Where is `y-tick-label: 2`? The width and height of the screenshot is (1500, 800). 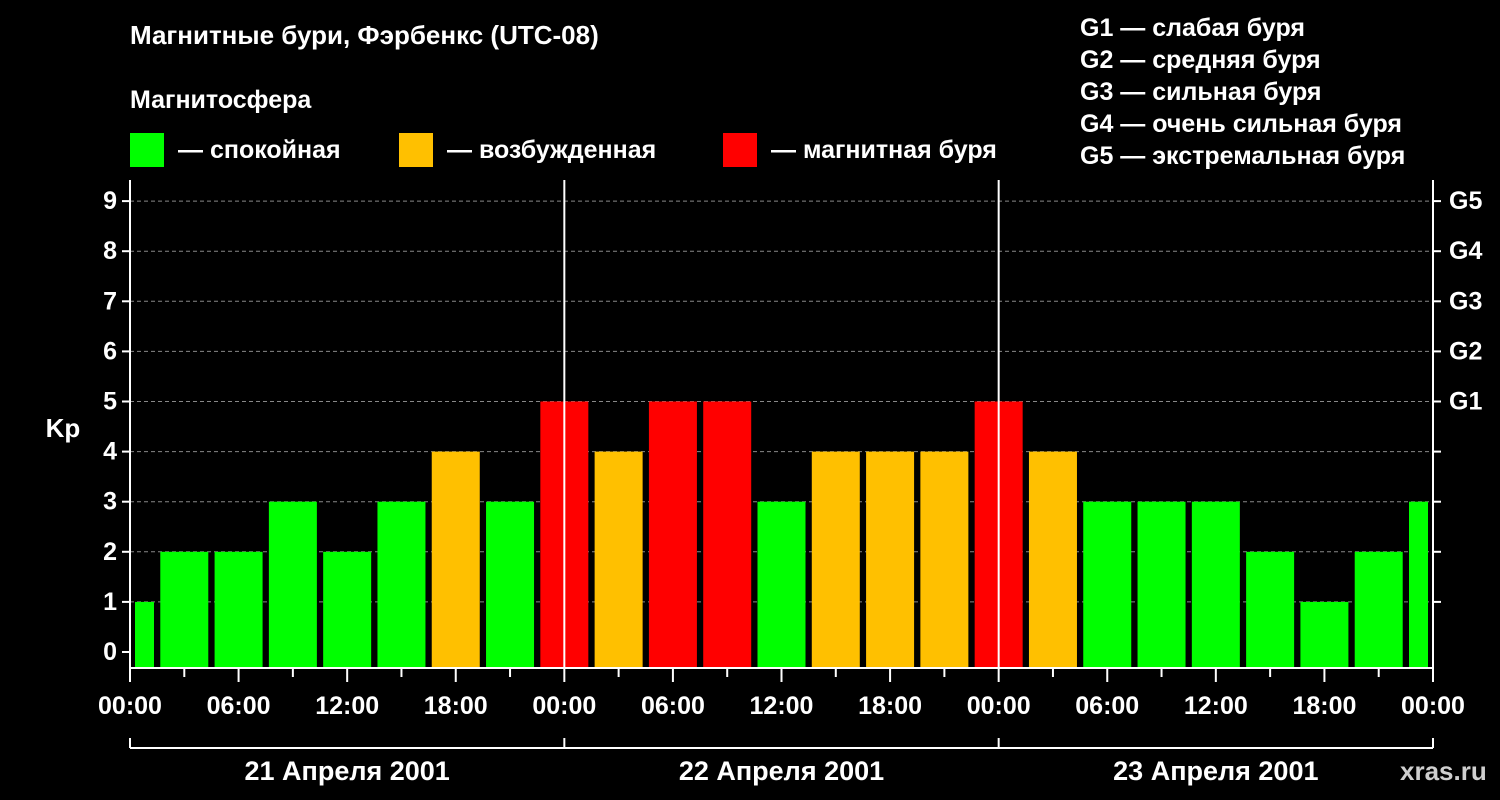
y-tick-label: 2 is located at coordinates (110, 552).